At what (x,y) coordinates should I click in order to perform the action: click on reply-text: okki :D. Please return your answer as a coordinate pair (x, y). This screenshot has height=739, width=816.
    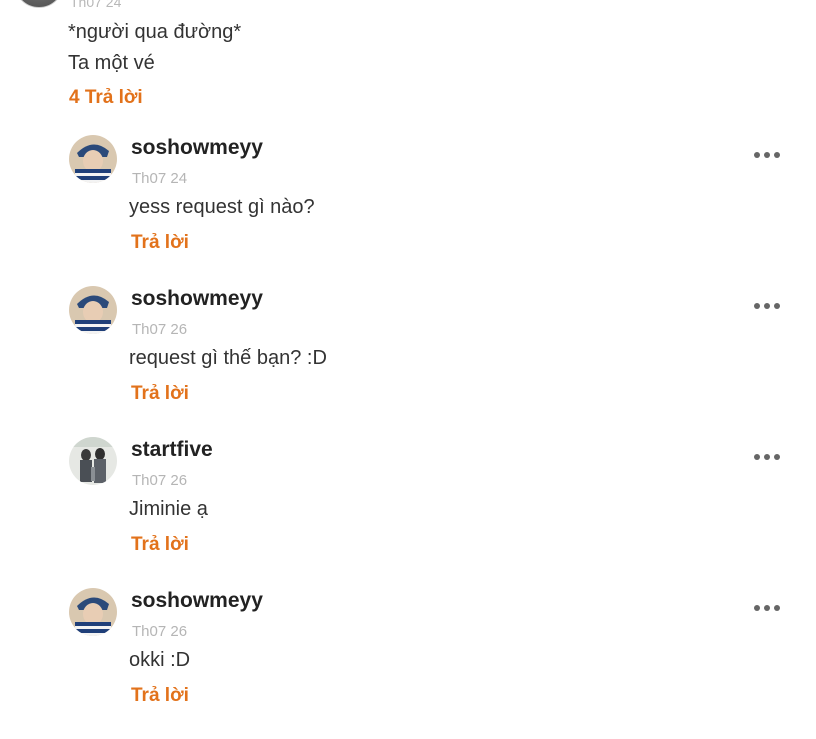
    Looking at the image, I should click on (160, 660).